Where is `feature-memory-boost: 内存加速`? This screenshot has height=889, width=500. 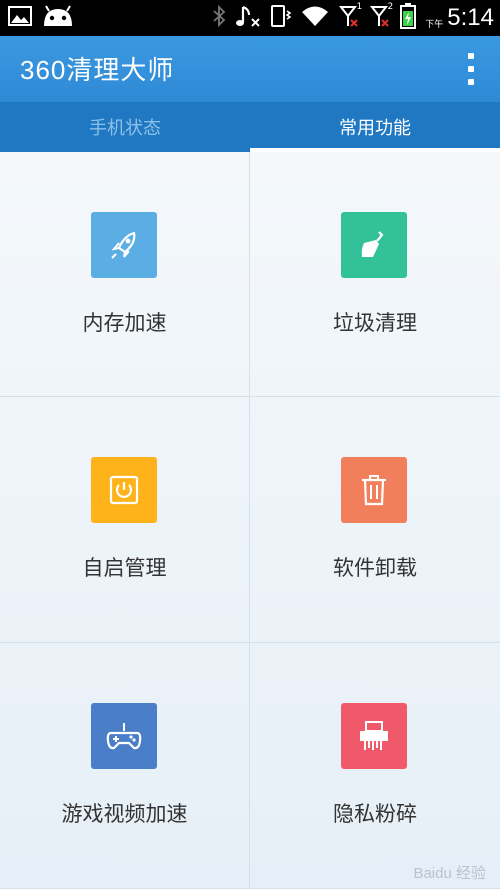
feature-memory-boost: 内存加速 is located at coordinates (125, 274).